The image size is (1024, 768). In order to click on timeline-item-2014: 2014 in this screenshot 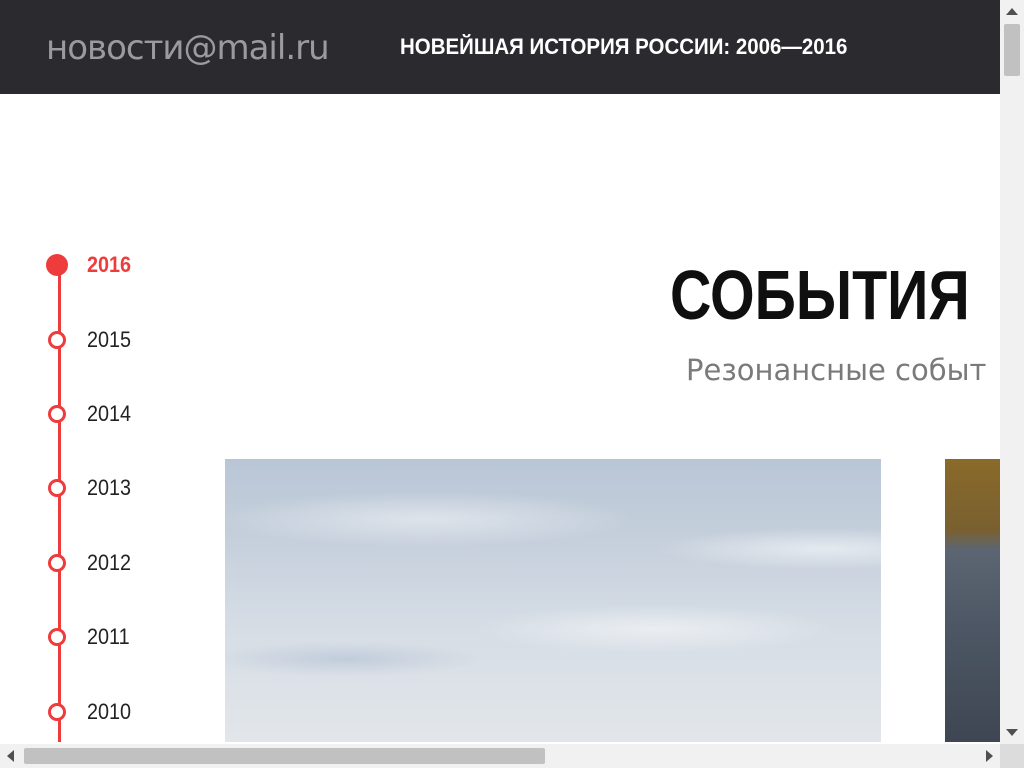, I will do `click(118, 414)`.